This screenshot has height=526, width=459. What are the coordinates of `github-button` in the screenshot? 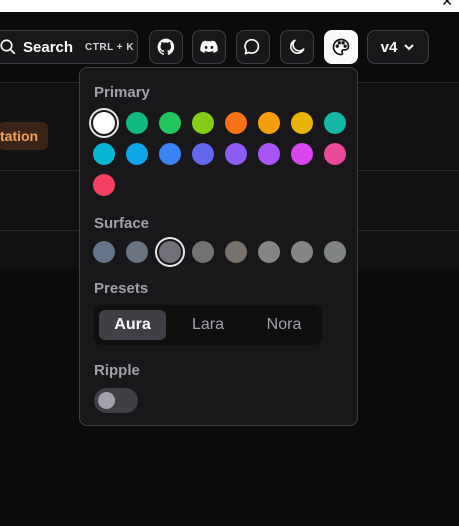 It's located at (166, 47).